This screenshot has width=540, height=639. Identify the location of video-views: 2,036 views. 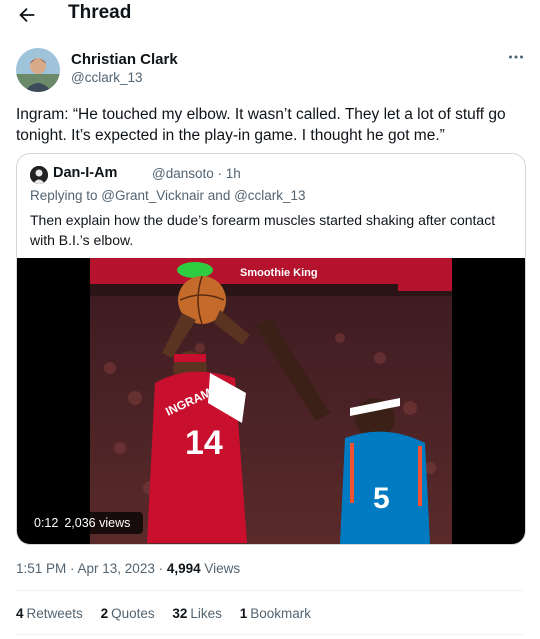
(97, 523).